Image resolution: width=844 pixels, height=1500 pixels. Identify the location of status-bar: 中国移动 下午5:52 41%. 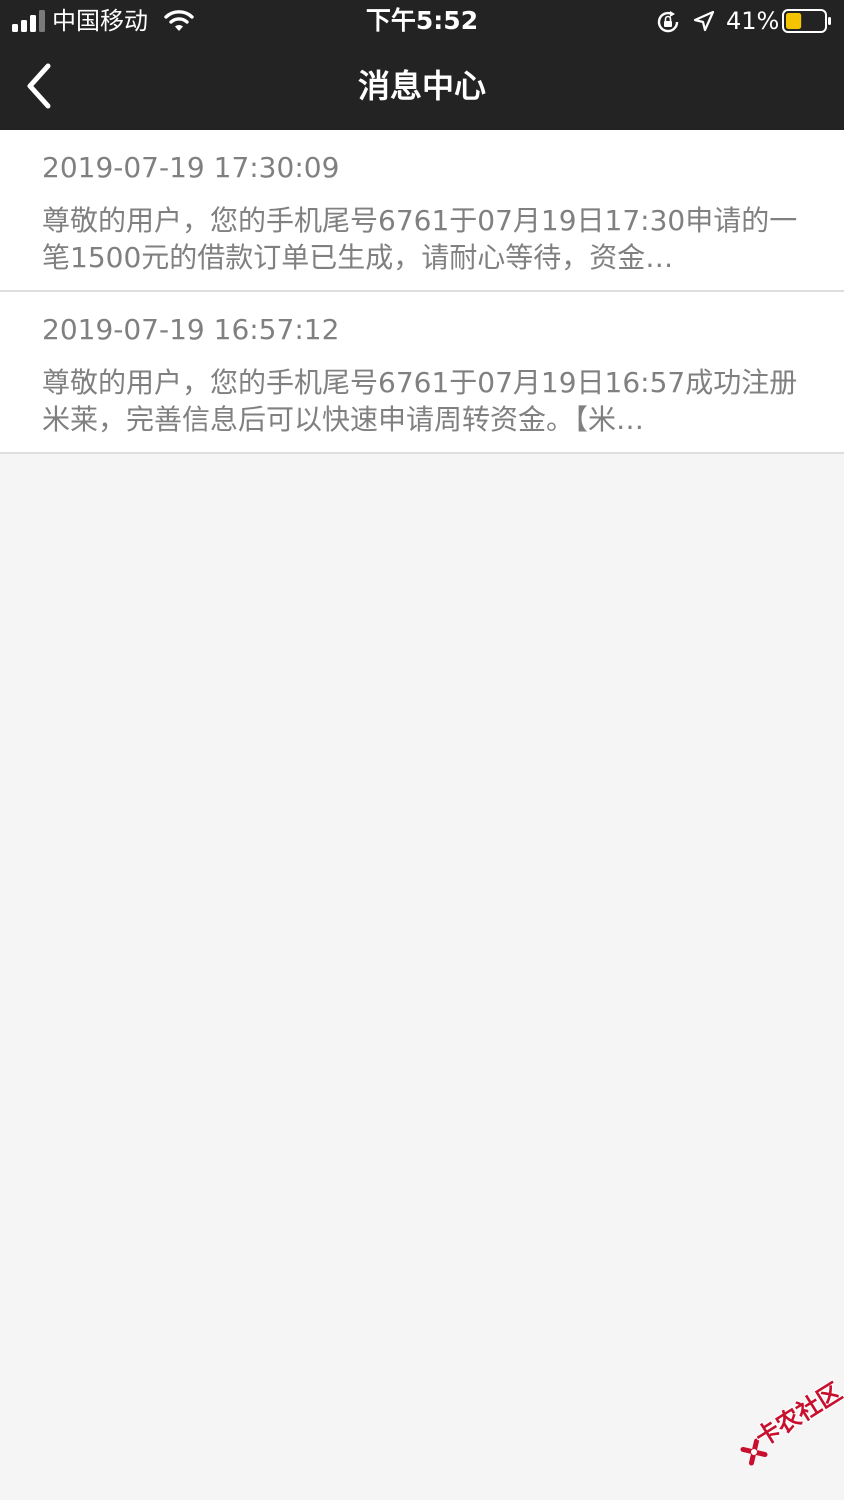
(422, 22).